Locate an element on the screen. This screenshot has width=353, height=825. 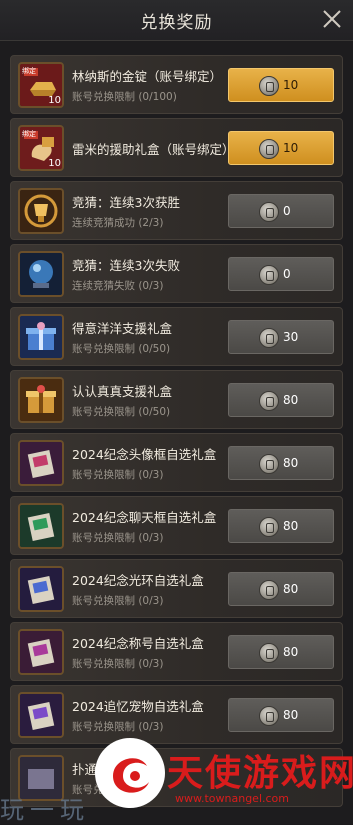
trophy-wreath-icon is located at coordinates (41, 211).